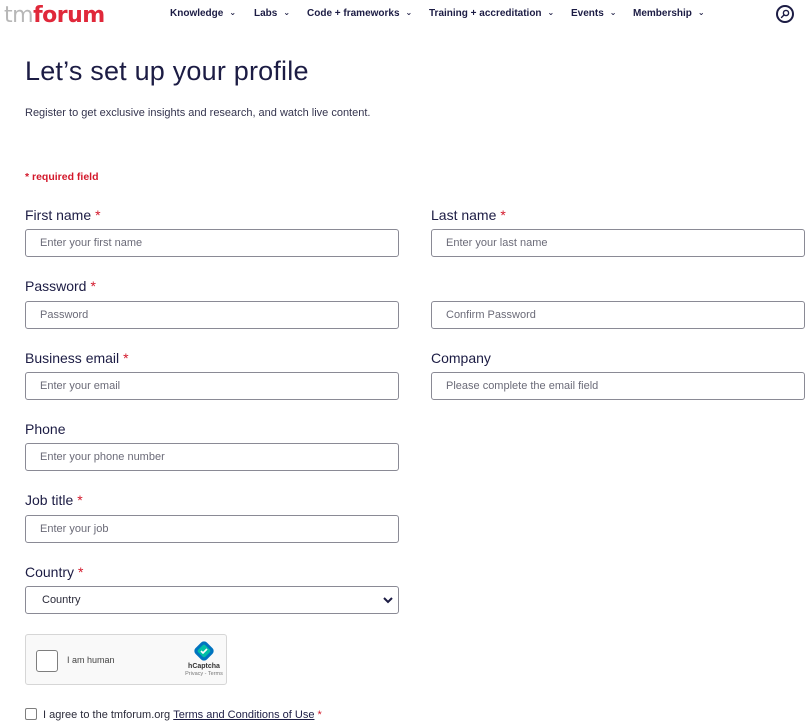  What do you see at coordinates (77, 358) in the screenshot?
I see `business-email-label: Business email *` at bounding box center [77, 358].